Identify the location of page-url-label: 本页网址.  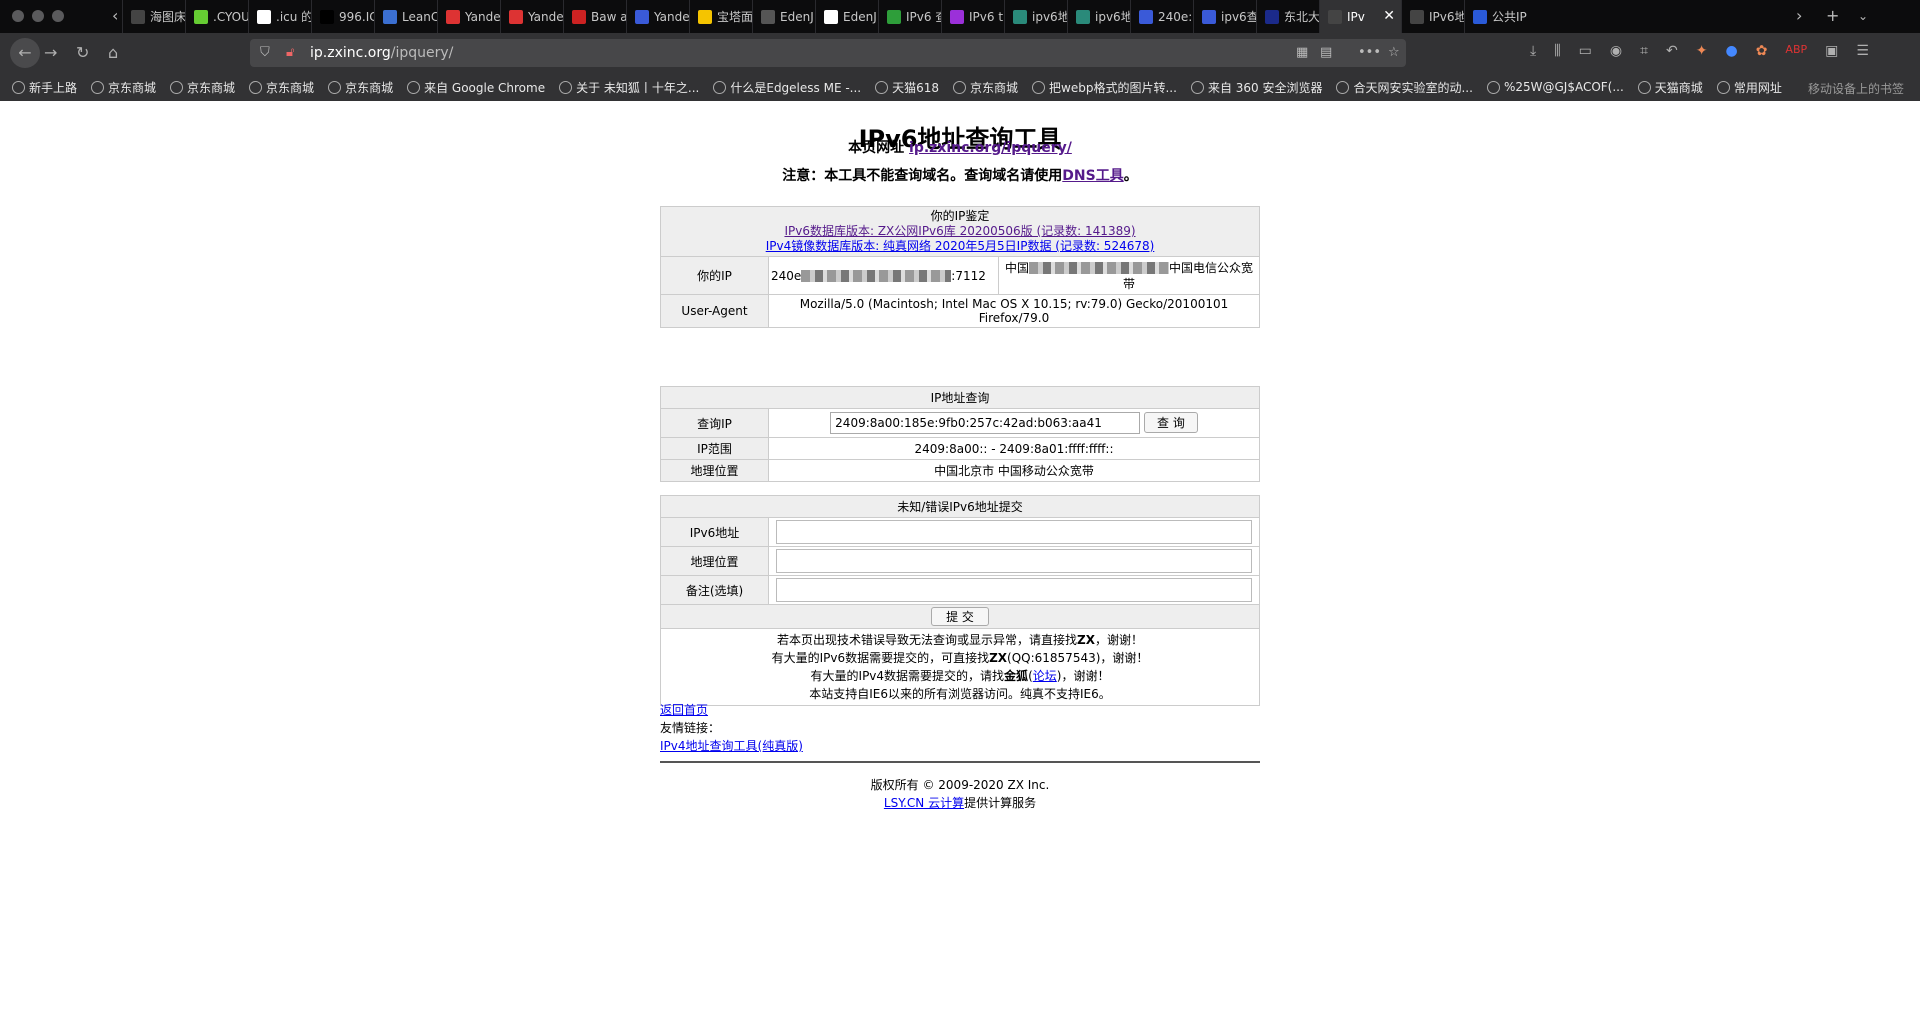
(876, 148).